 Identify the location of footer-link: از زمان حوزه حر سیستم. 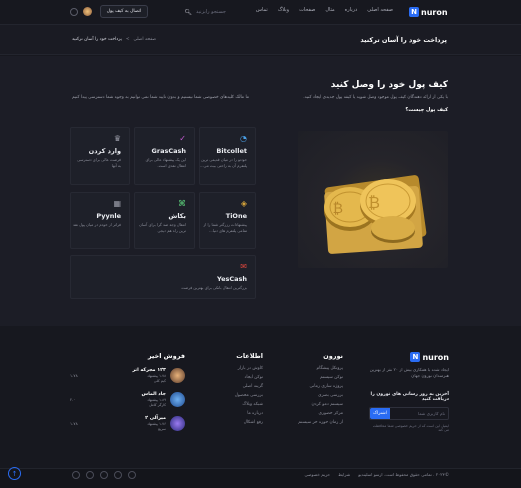
(313, 422).